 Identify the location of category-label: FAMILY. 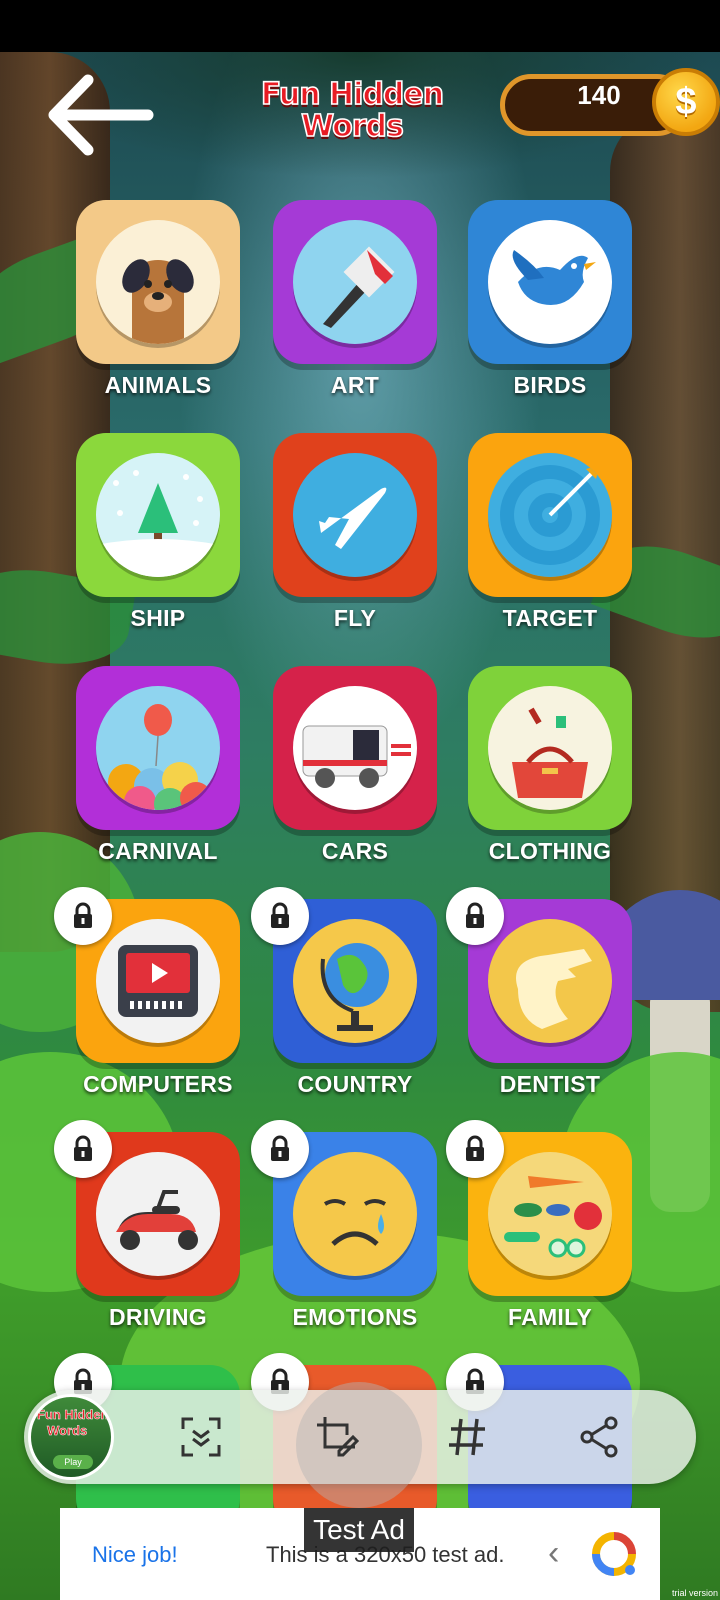
(550, 1317).